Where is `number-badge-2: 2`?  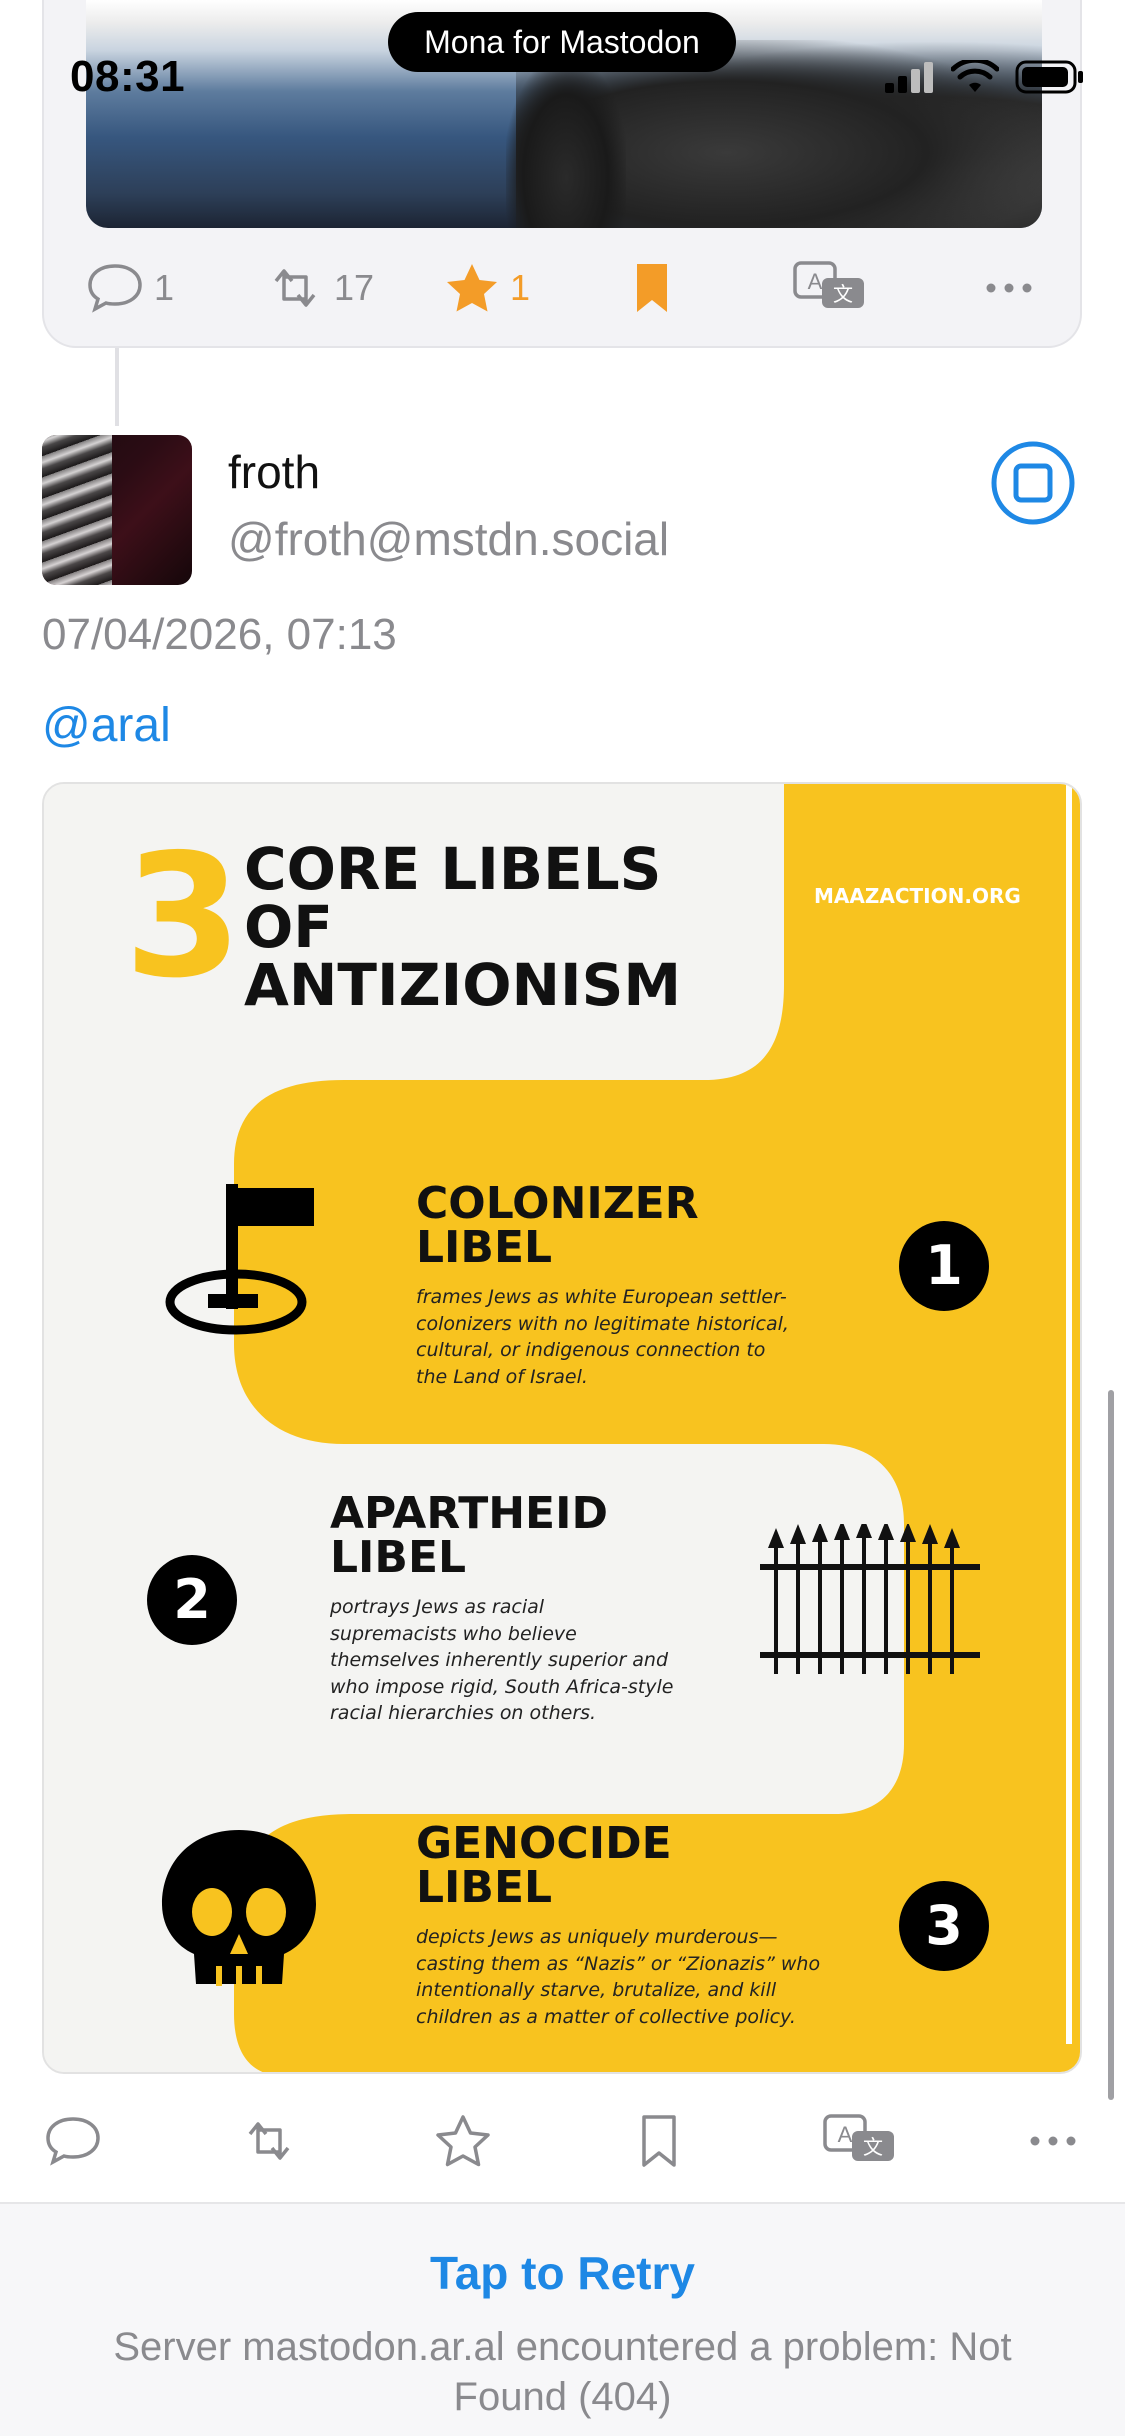
number-badge-2: 2 is located at coordinates (192, 1600).